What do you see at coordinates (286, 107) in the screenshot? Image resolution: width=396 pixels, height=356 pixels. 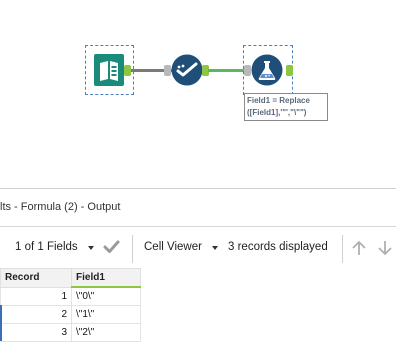 I see `formula-annotation: Field1 = Replace ([Field1],'"',"\"")` at bounding box center [286, 107].